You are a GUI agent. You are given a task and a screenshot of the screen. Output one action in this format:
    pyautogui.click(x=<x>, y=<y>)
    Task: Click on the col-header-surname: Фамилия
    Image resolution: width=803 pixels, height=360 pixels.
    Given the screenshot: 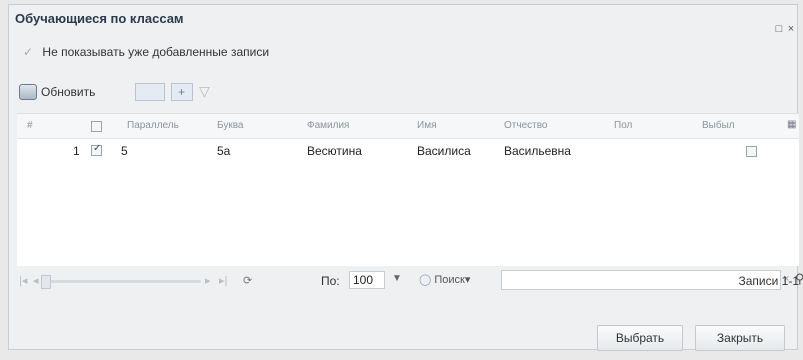 What is the action you would take?
    pyautogui.click(x=328, y=125)
    